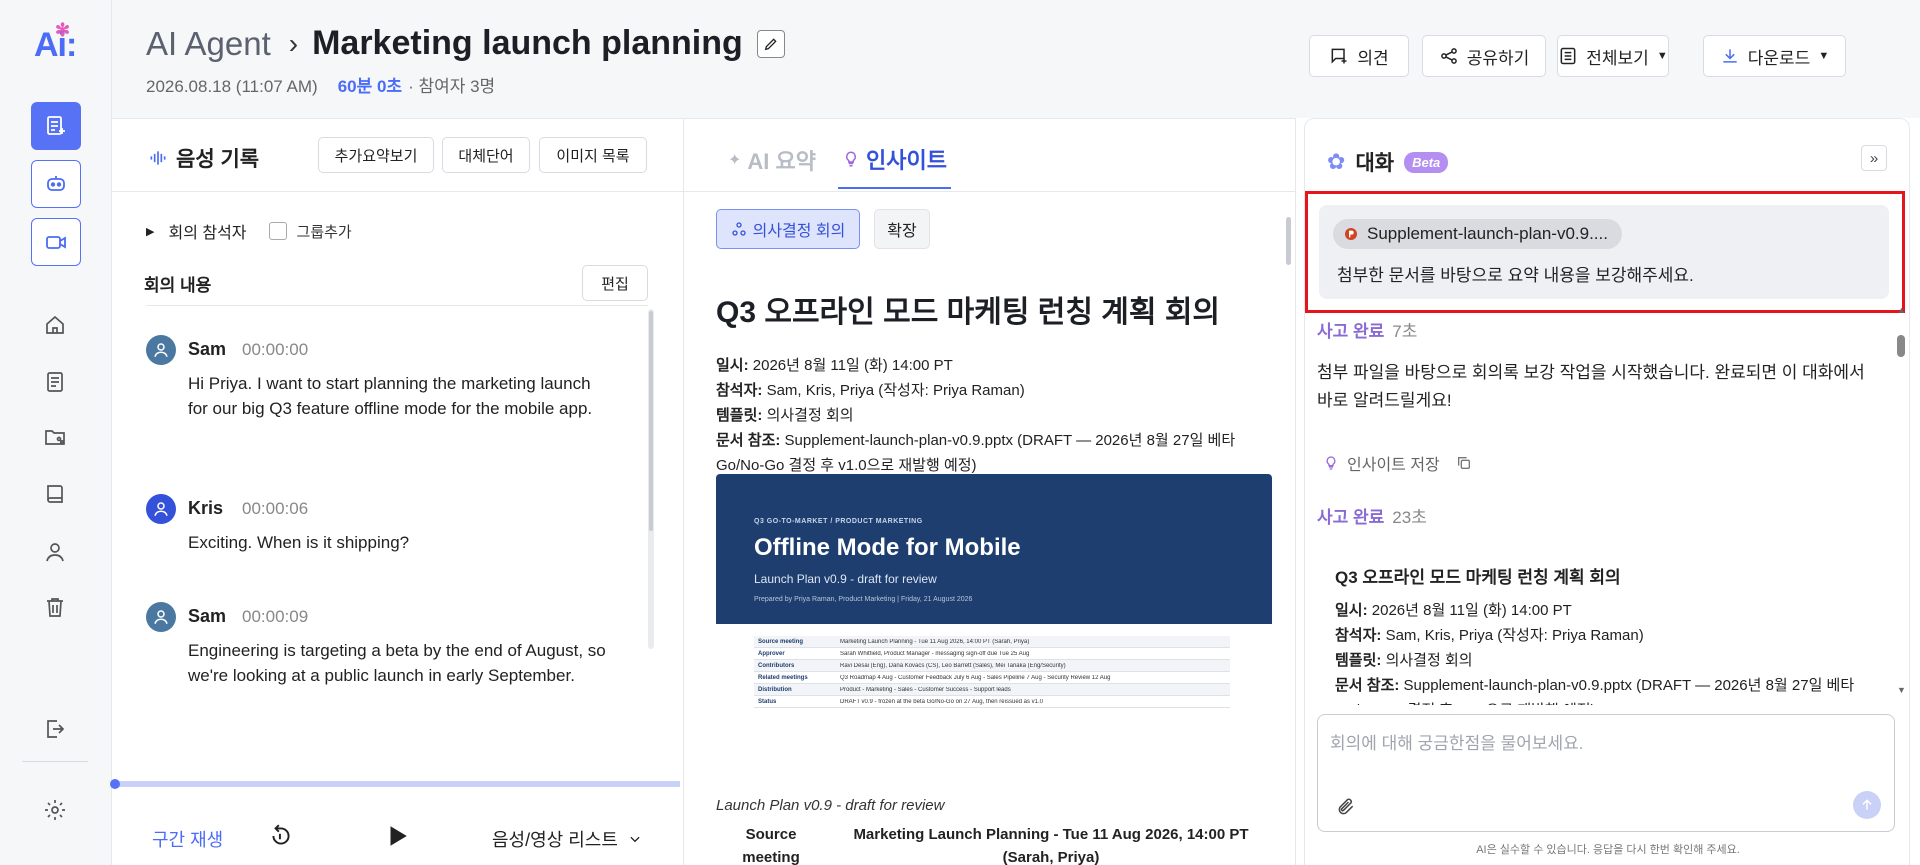 The height and width of the screenshot is (865, 1920). I want to click on folder-share-icon, so click(55, 437).